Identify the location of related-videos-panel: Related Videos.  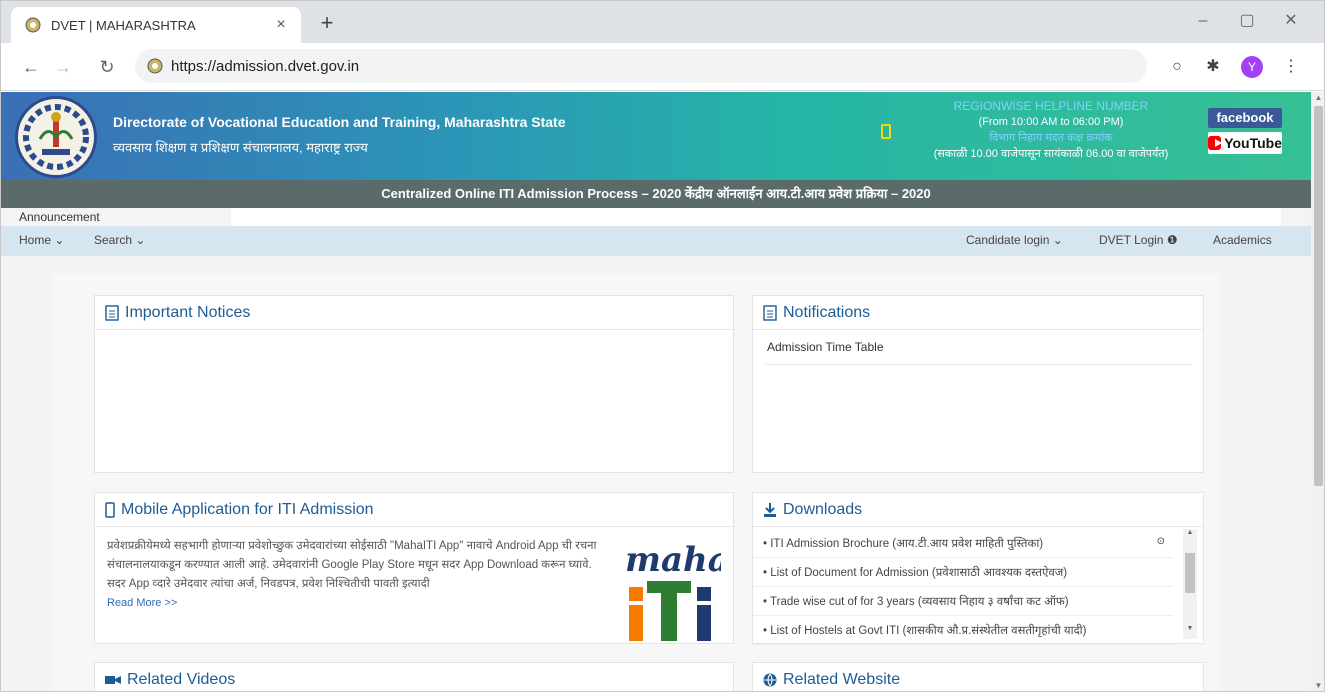
(414, 676).